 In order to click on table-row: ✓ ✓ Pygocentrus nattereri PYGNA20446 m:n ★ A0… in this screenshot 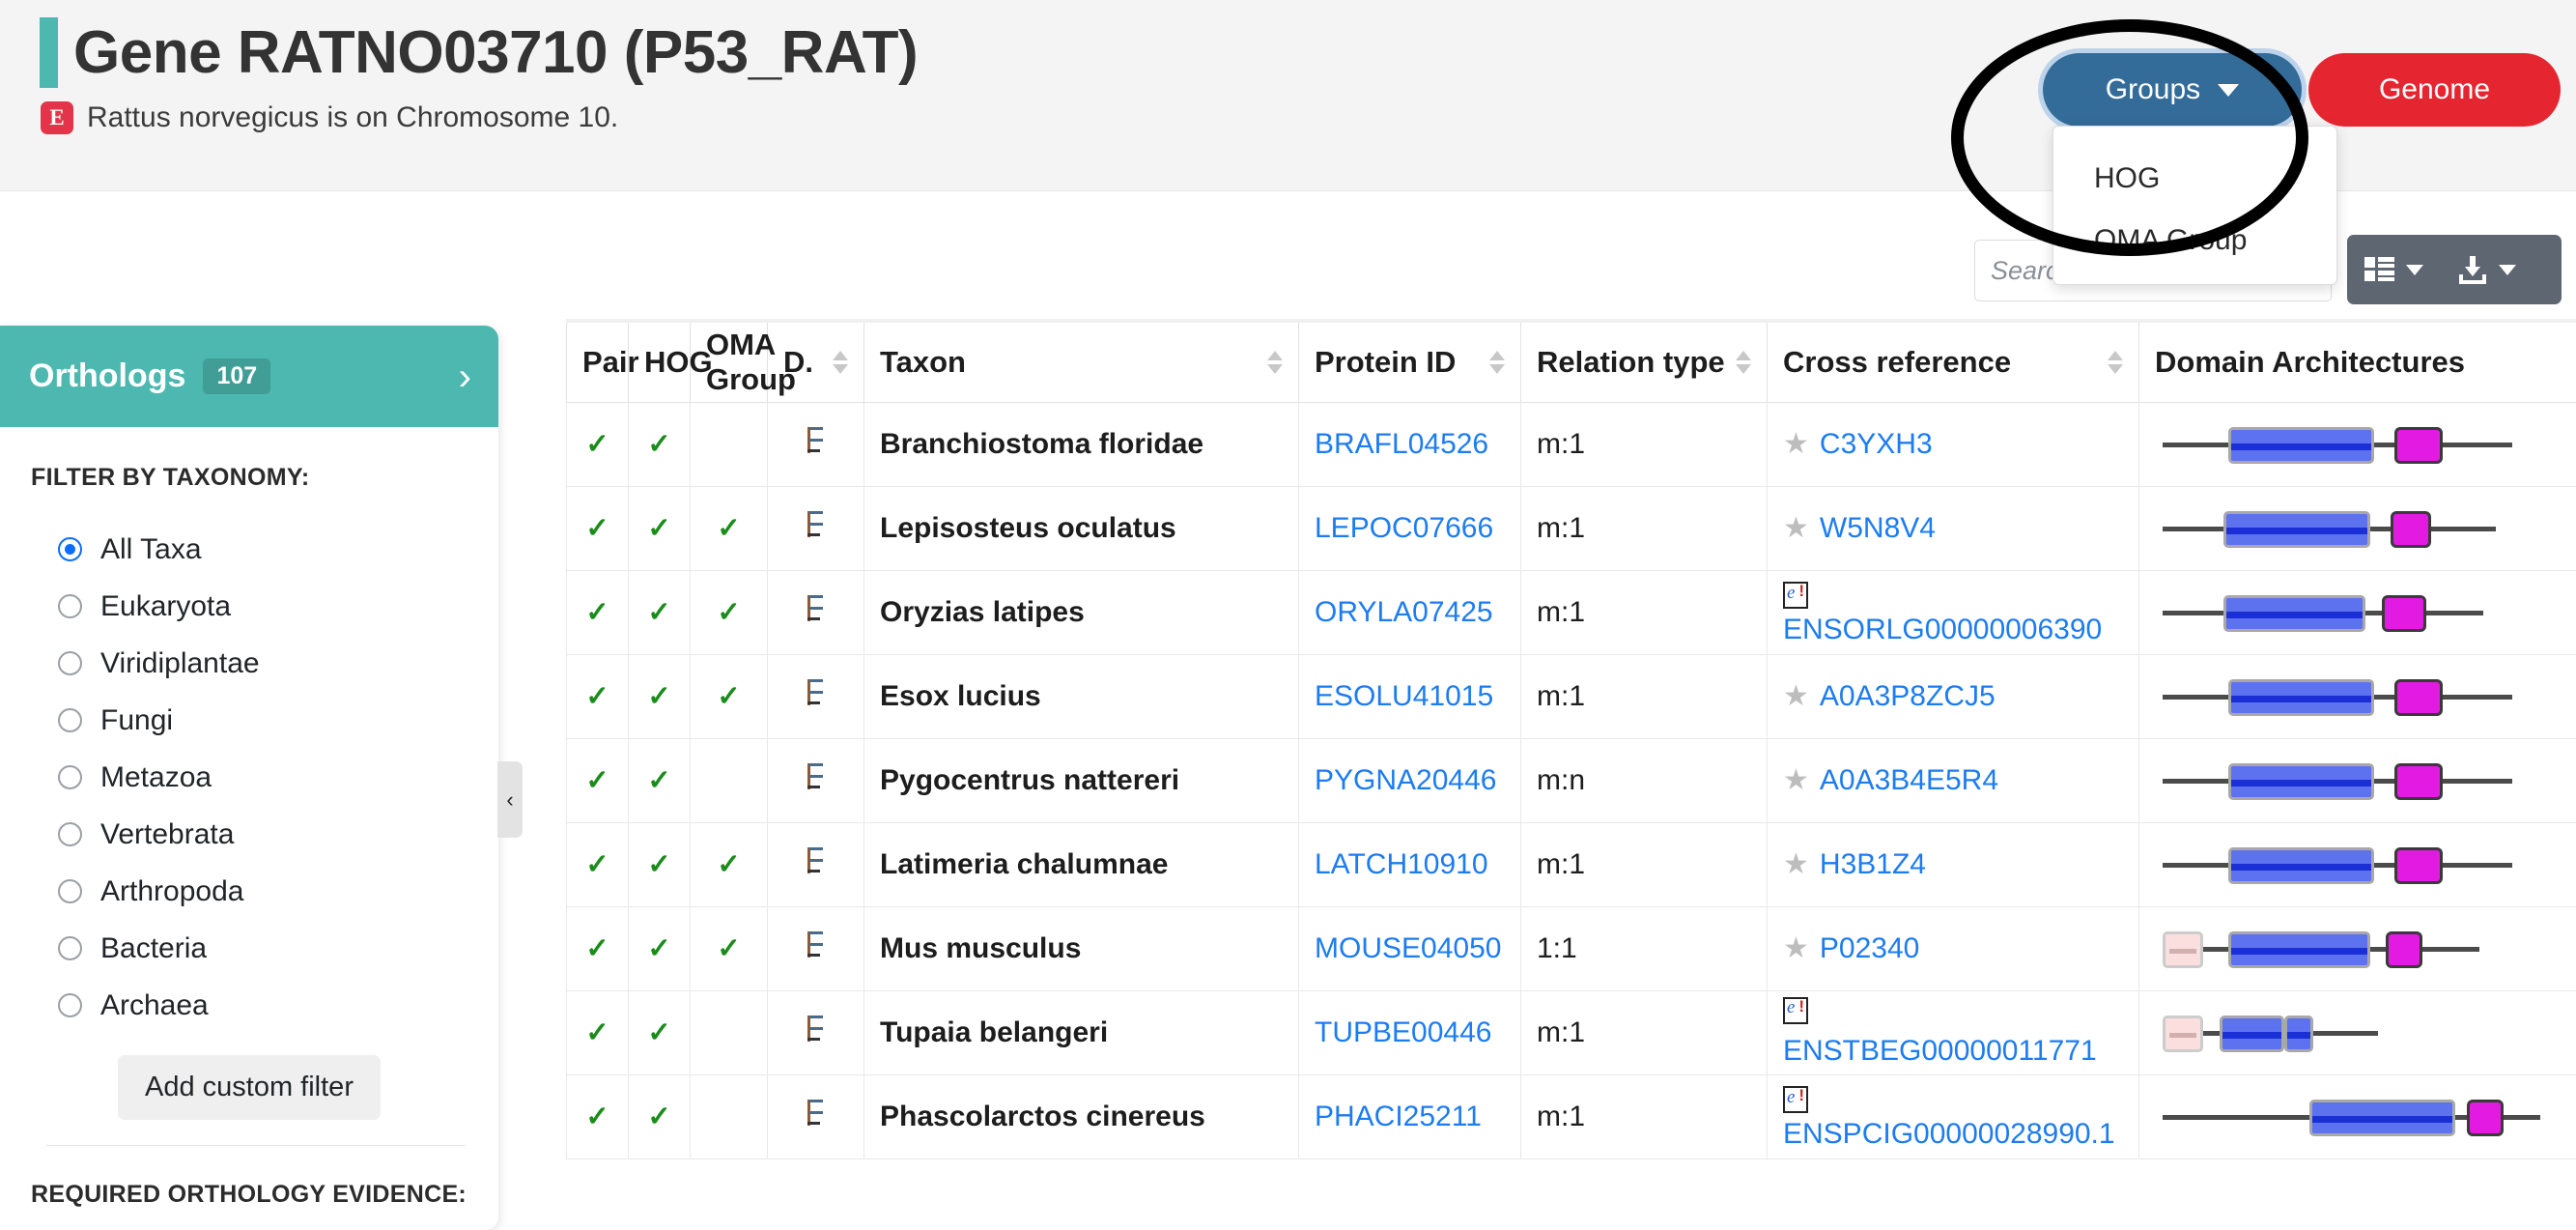, I will do `click(1571, 780)`.